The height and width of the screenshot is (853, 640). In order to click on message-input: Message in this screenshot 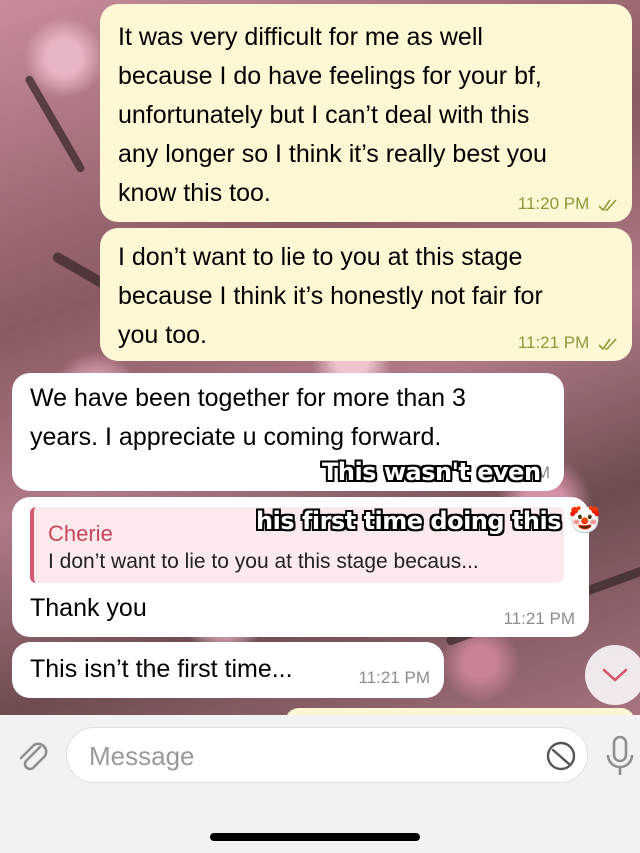, I will do `click(327, 755)`.